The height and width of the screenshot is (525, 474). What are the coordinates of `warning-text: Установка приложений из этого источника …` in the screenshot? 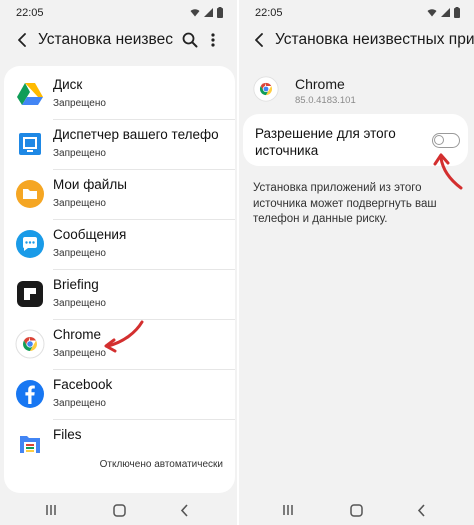 It's located at (345, 203).